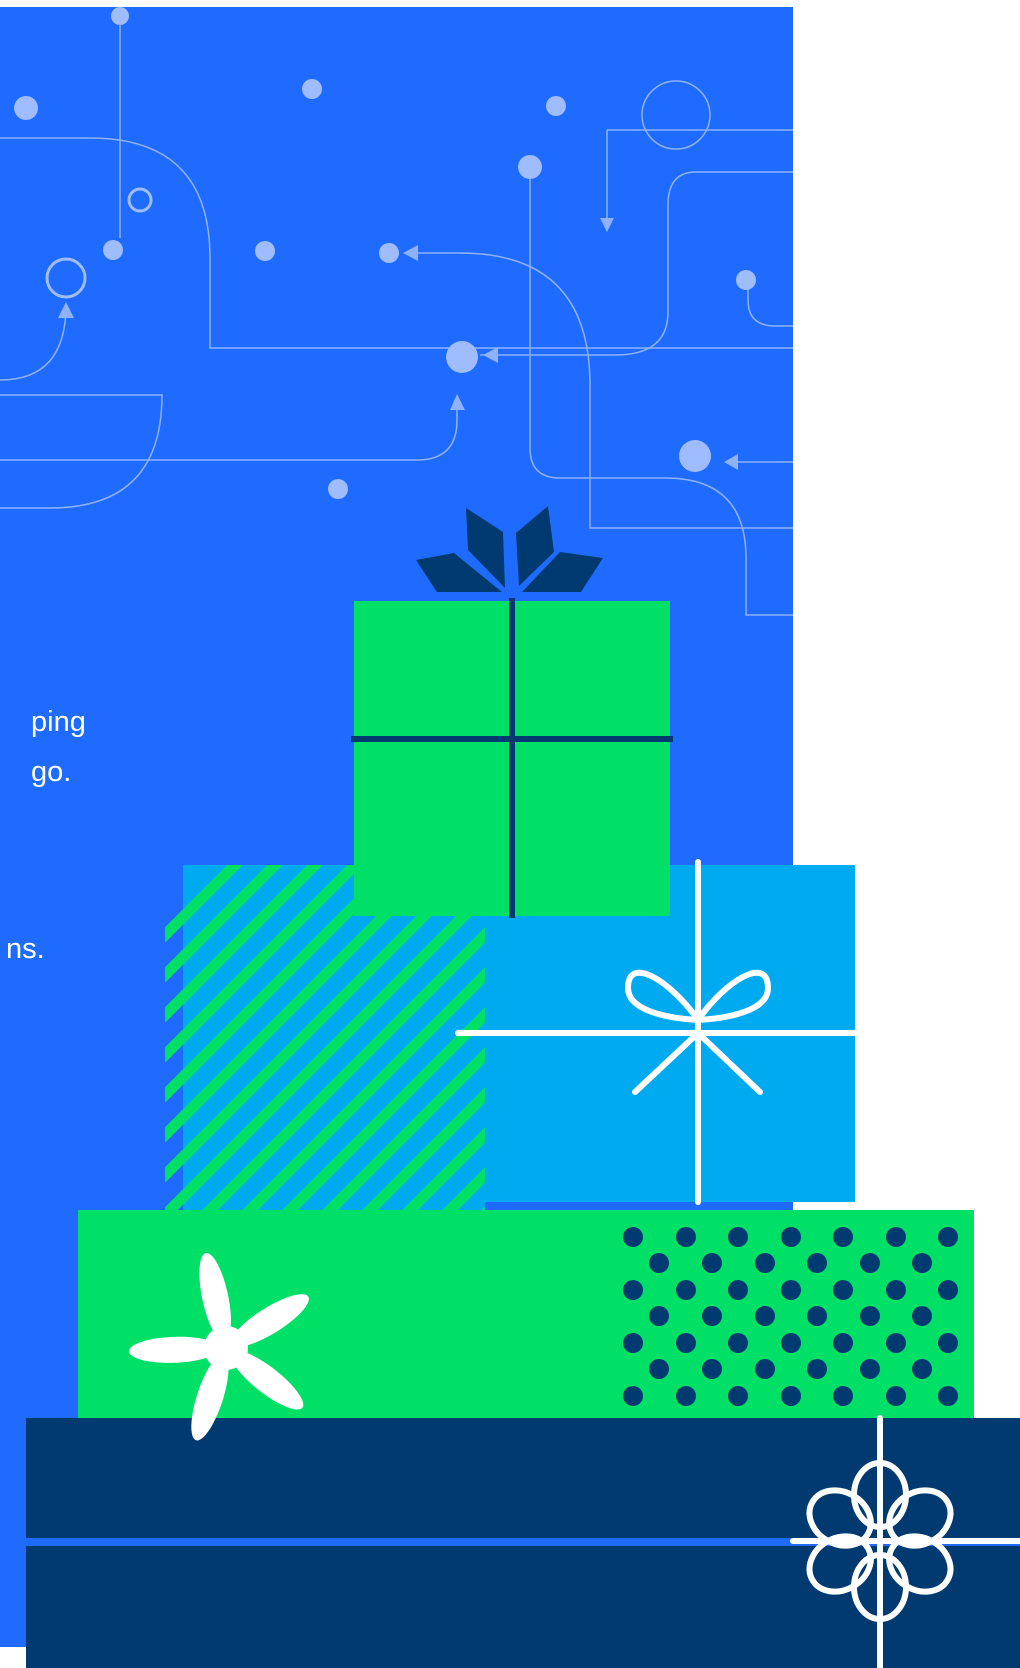 This screenshot has width=1020, height=1668. I want to click on bow-icon, so click(509, 549).